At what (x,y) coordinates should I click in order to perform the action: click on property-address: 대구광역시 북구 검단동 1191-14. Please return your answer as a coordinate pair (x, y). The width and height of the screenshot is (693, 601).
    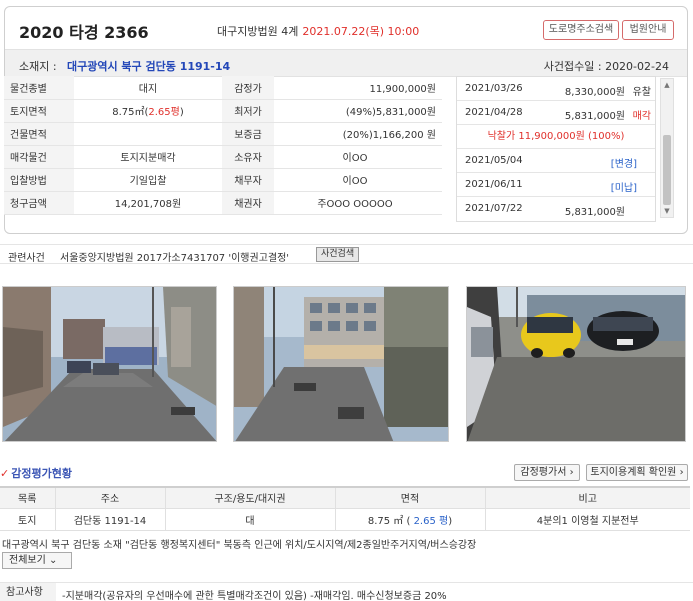
    Looking at the image, I should click on (148, 66).